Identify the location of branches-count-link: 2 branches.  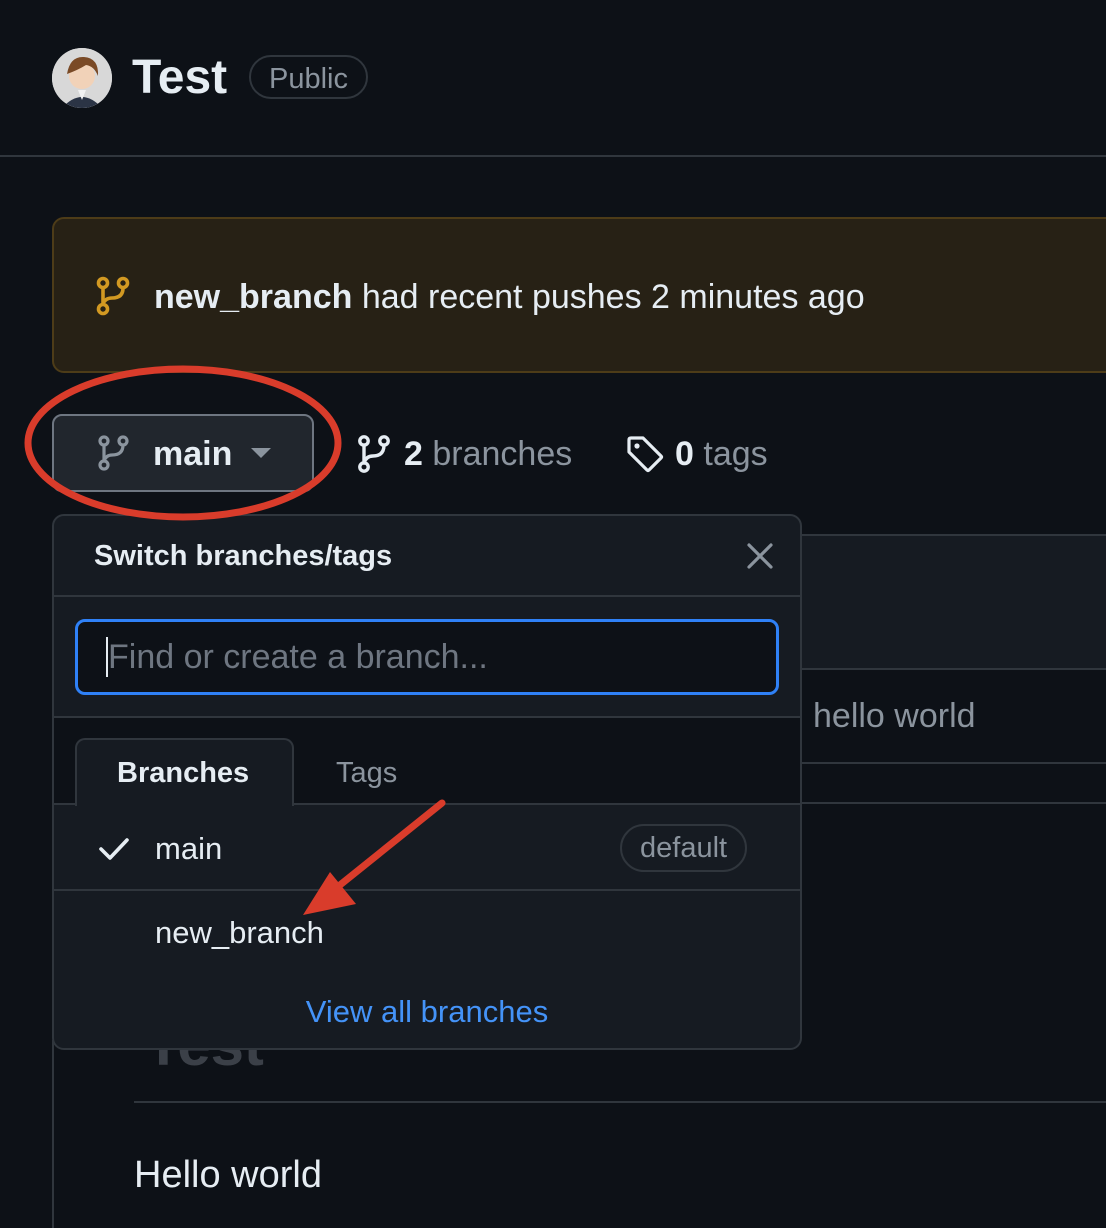
(488, 454).